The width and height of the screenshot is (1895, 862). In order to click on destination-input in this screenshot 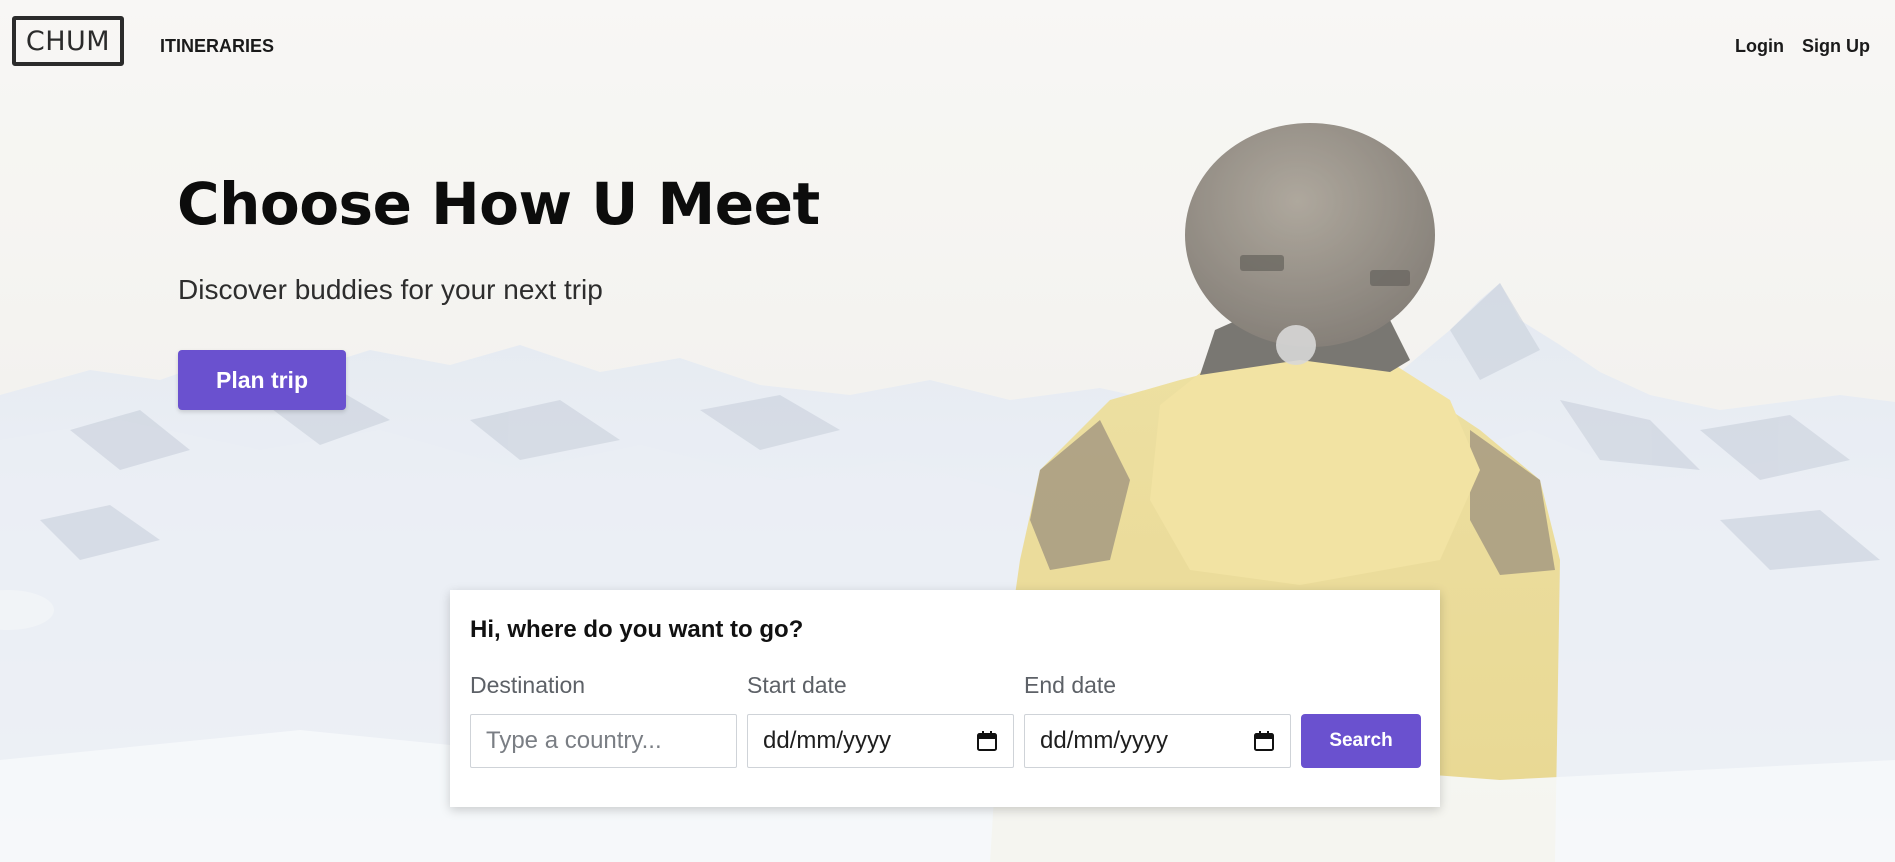, I will do `click(603, 741)`.